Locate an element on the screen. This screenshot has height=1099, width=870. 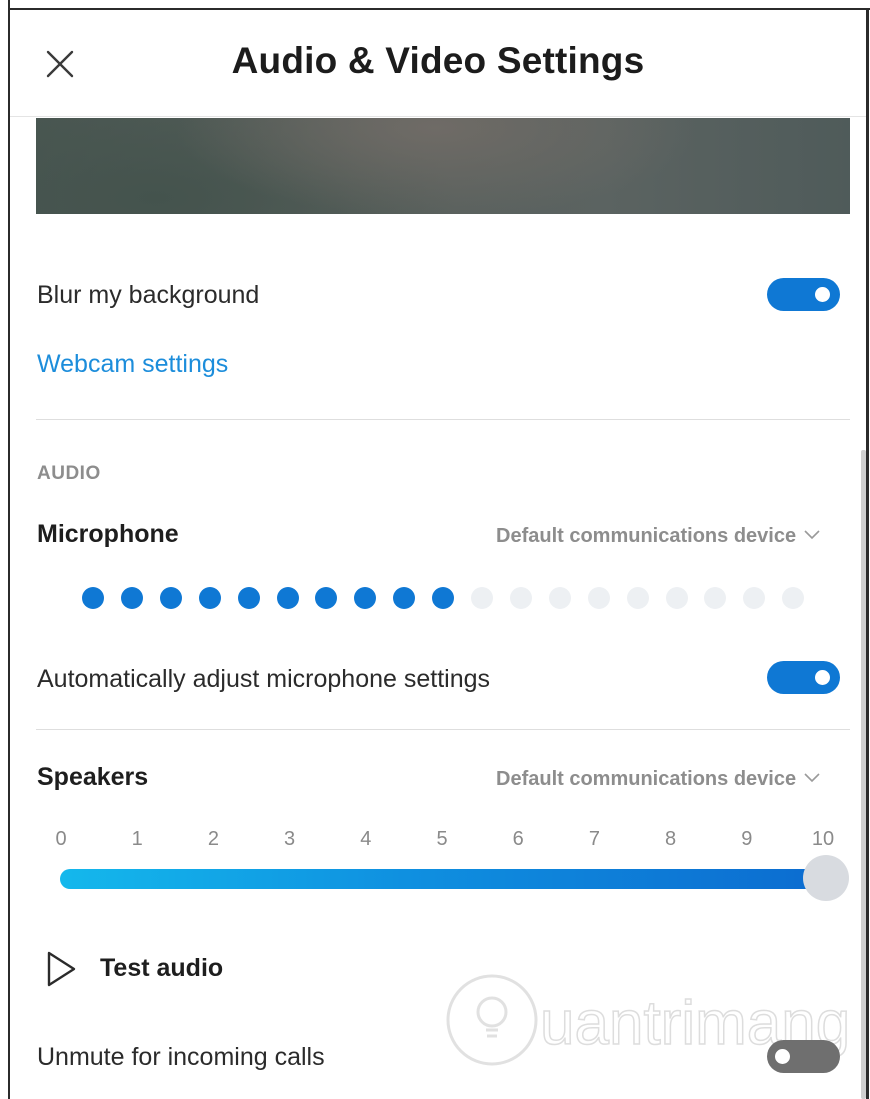
volume-tick-label: 9 is located at coordinates (747, 839).